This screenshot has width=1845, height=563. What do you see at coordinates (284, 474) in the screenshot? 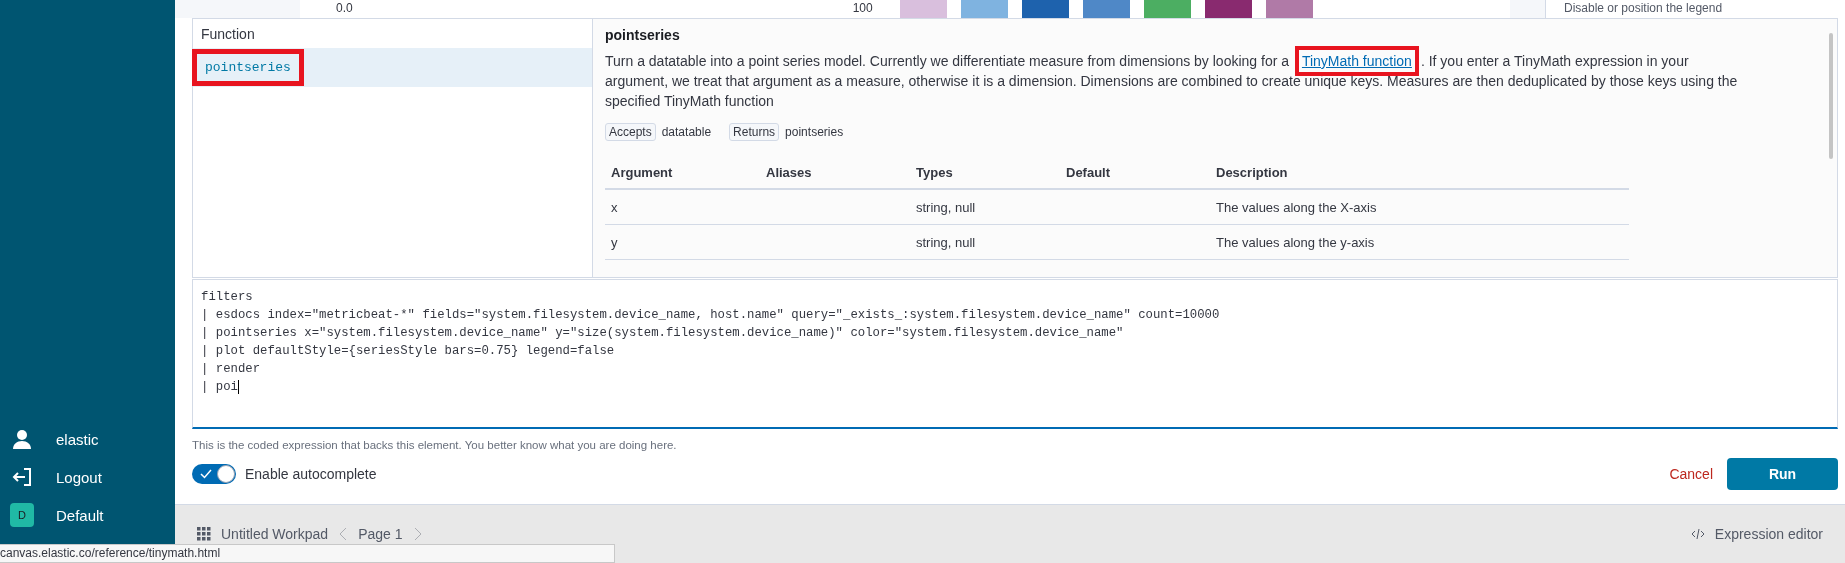
I see `autocomplete-toggle: Enable autocomplete` at bounding box center [284, 474].